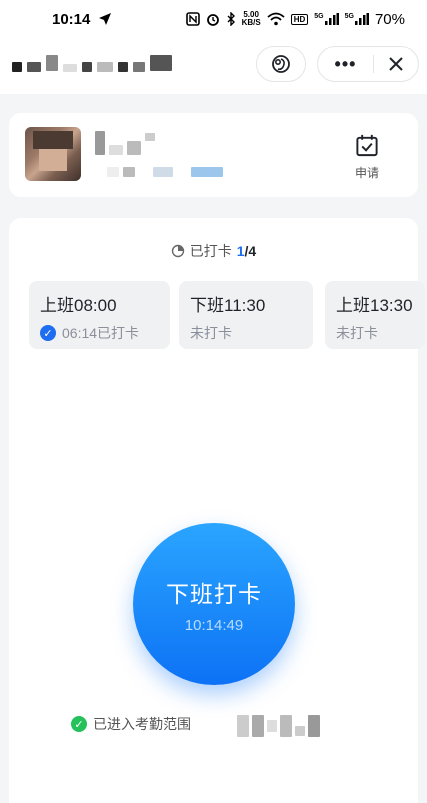 This screenshot has height=803, width=427. I want to click on clock-out-label: 下班打卡, so click(214, 593).